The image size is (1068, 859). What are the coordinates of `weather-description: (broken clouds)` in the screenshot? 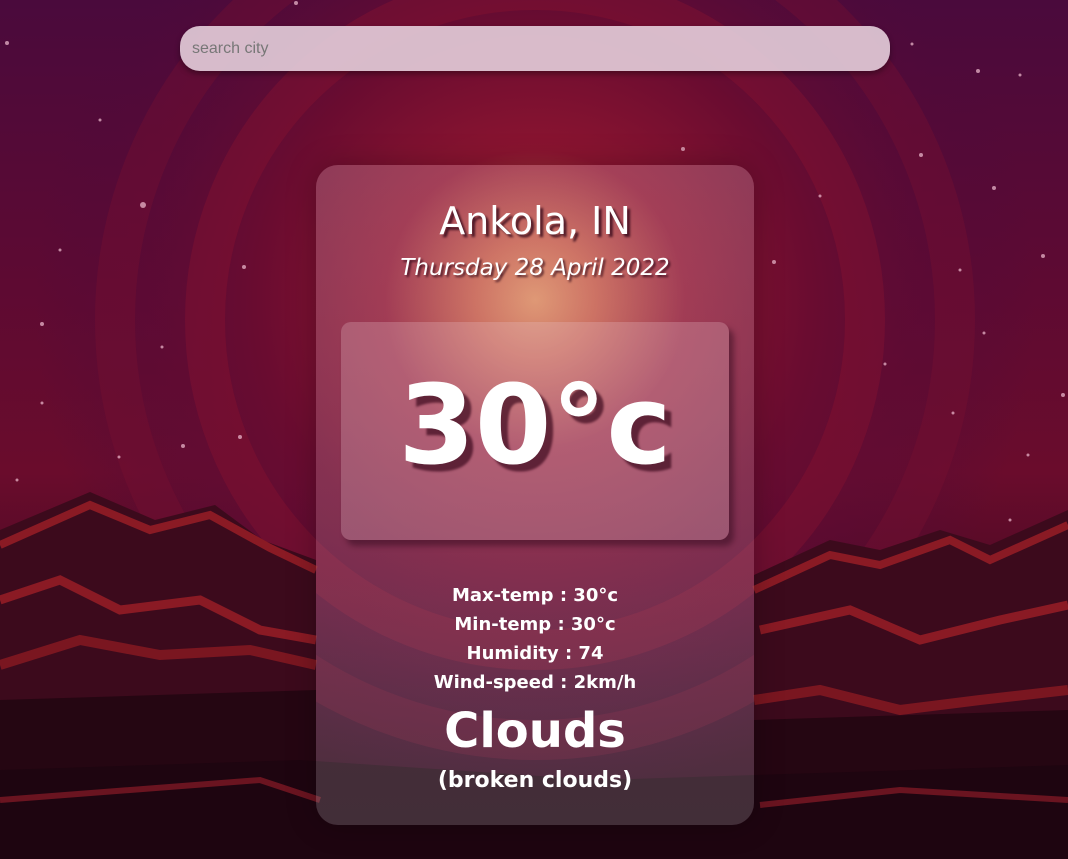 It's located at (535, 780).